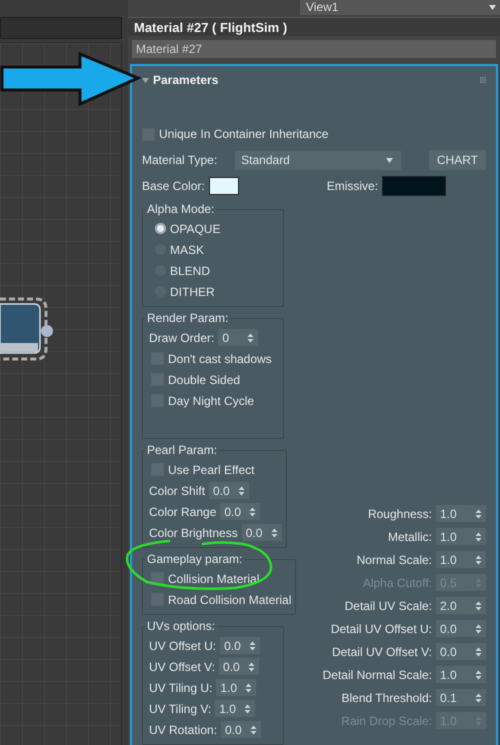 The image size is (500, 745). What do you see at coordinates (211, 401) in the screenshot?
I see `checkbox-label: Day Night Cycle` at bounding box center [211, 401].